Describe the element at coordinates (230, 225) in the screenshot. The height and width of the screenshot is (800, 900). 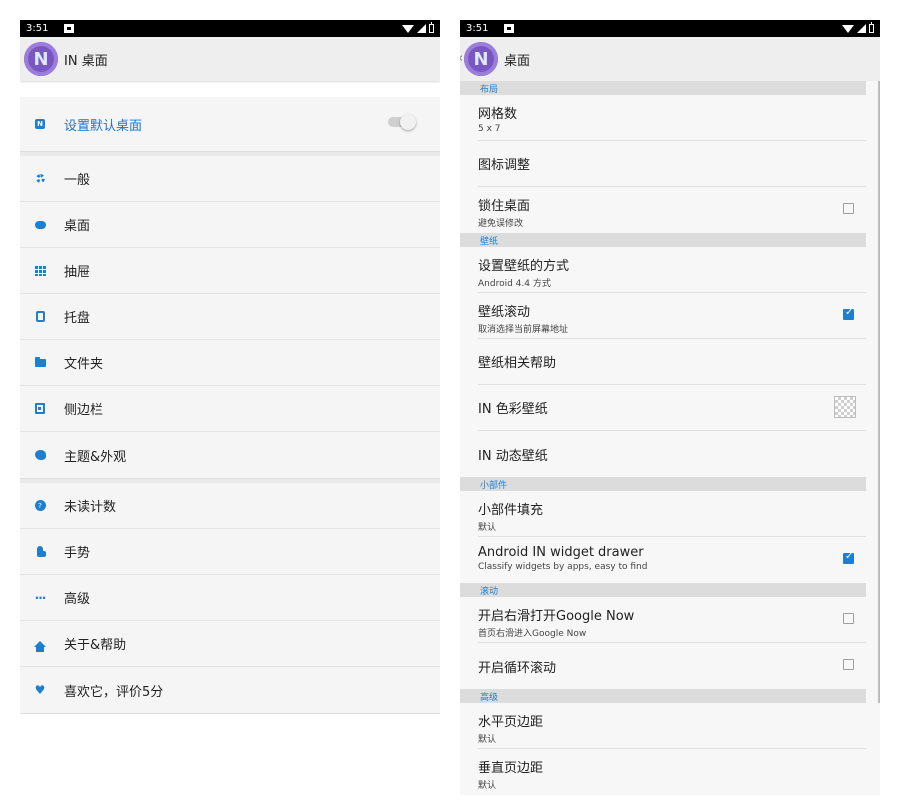
I see `menu-item-desktop: 桌面` at that location.